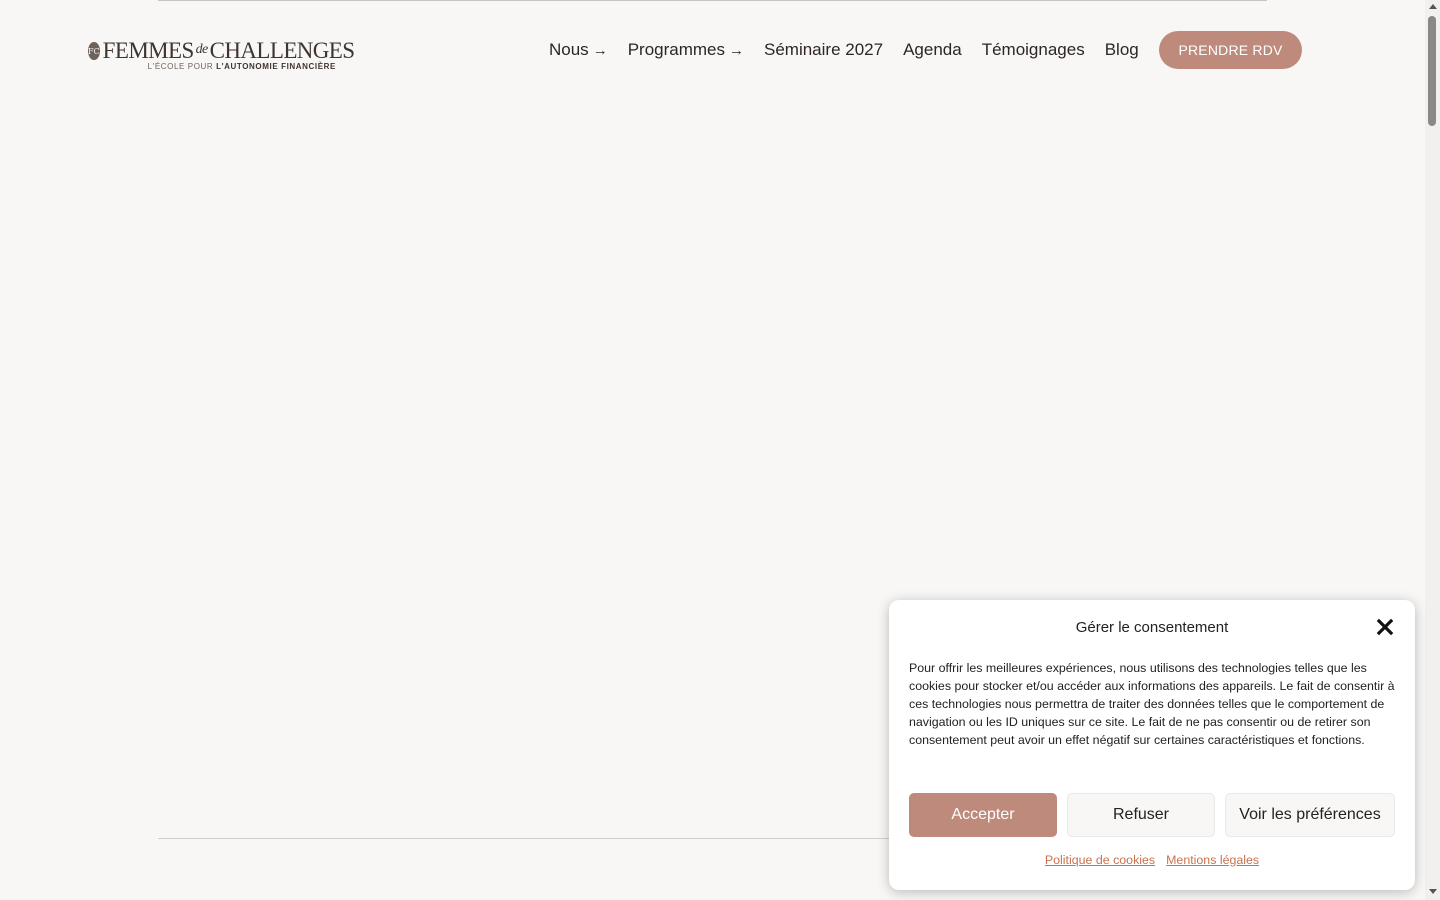  Describe the element at coordinates (1152, 627) in the screenshot. I see `consent-title: Gérer le consentement` at that location.